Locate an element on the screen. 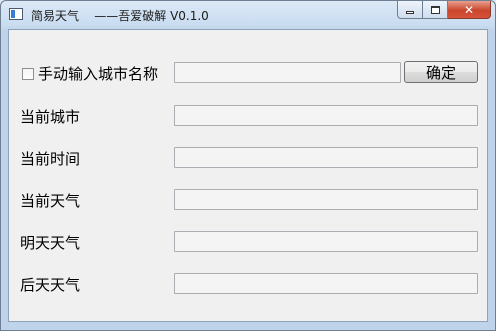 This screenshot has width=496, height=331. minimize-button is located at coordinates (410, 10).